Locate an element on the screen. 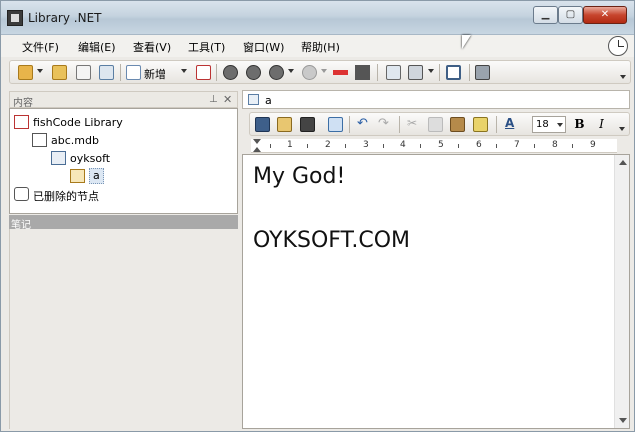  ruler-number: 1 is located at coordinates (290, 145).